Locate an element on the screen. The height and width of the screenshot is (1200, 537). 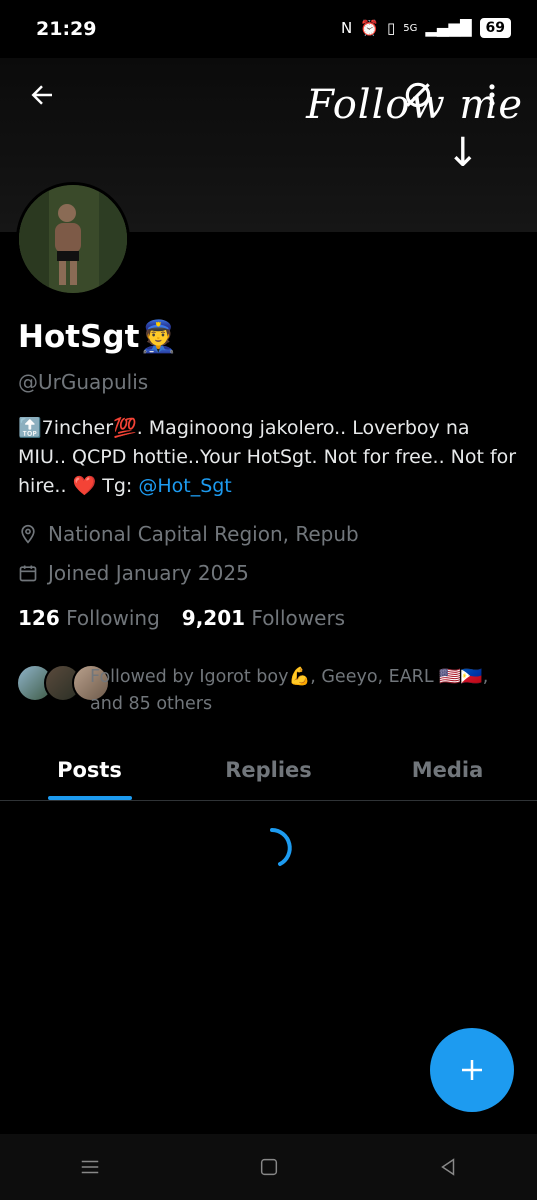
home-icon is located at coordinates (269, 1167).